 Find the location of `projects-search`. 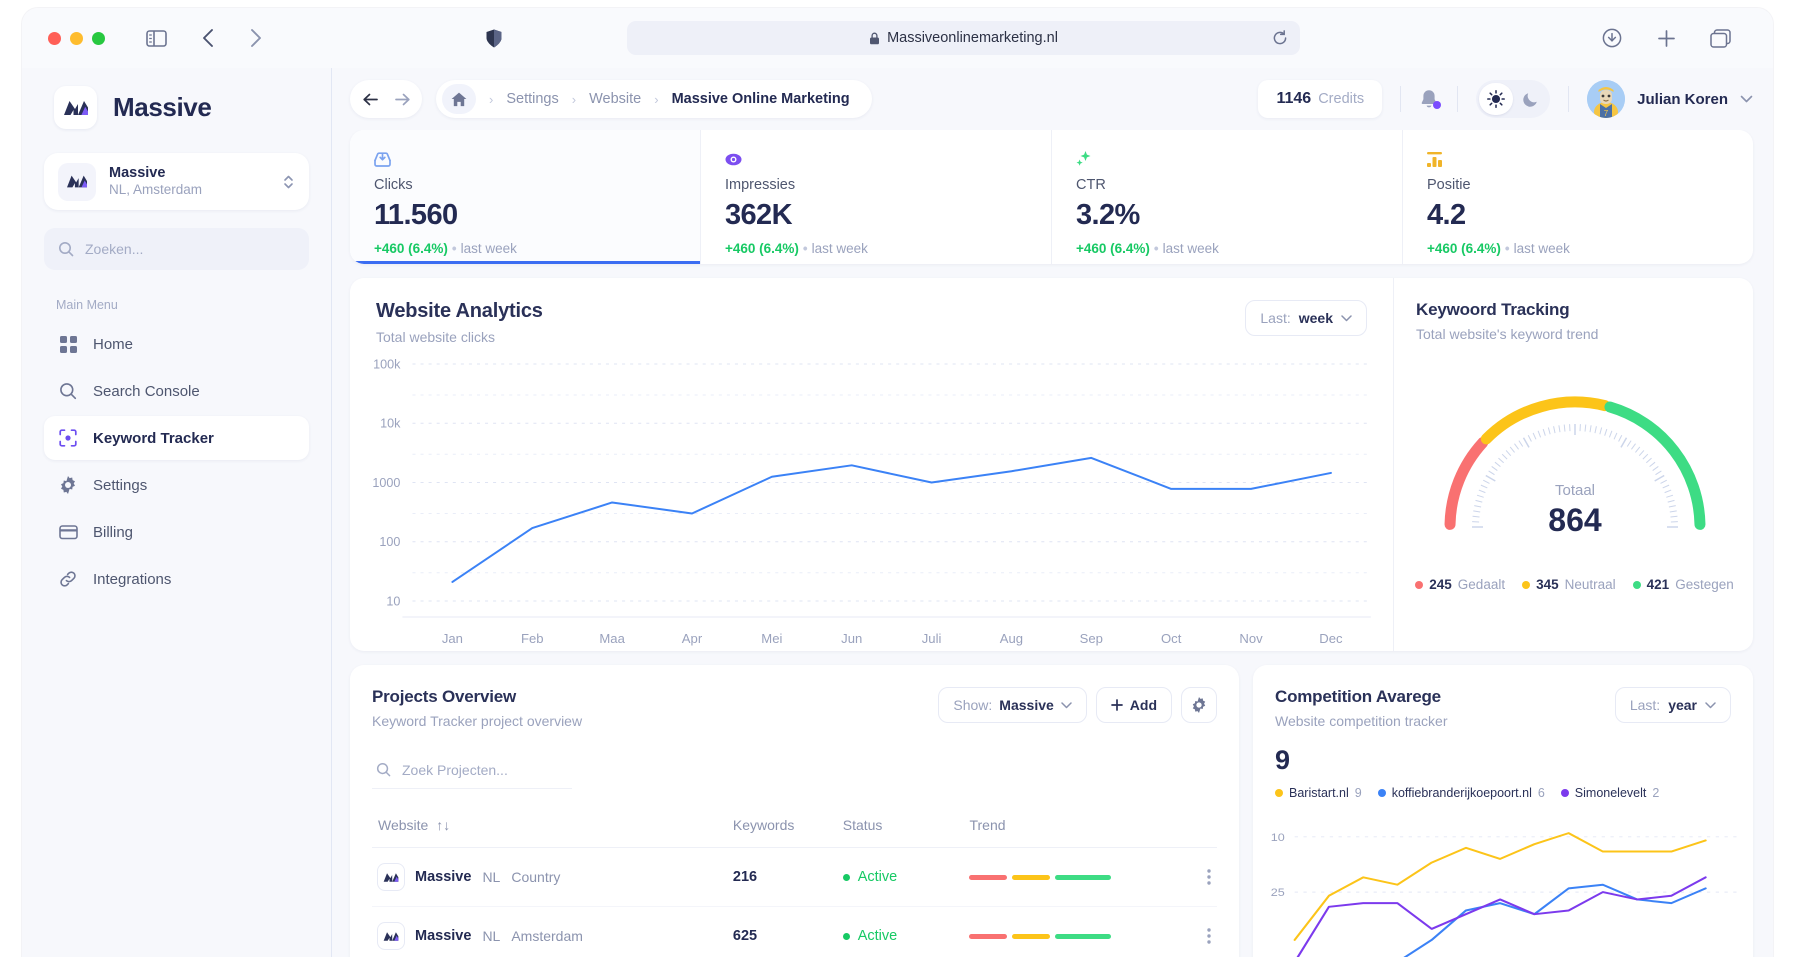

projects-search is located at coordinates (472, 770).